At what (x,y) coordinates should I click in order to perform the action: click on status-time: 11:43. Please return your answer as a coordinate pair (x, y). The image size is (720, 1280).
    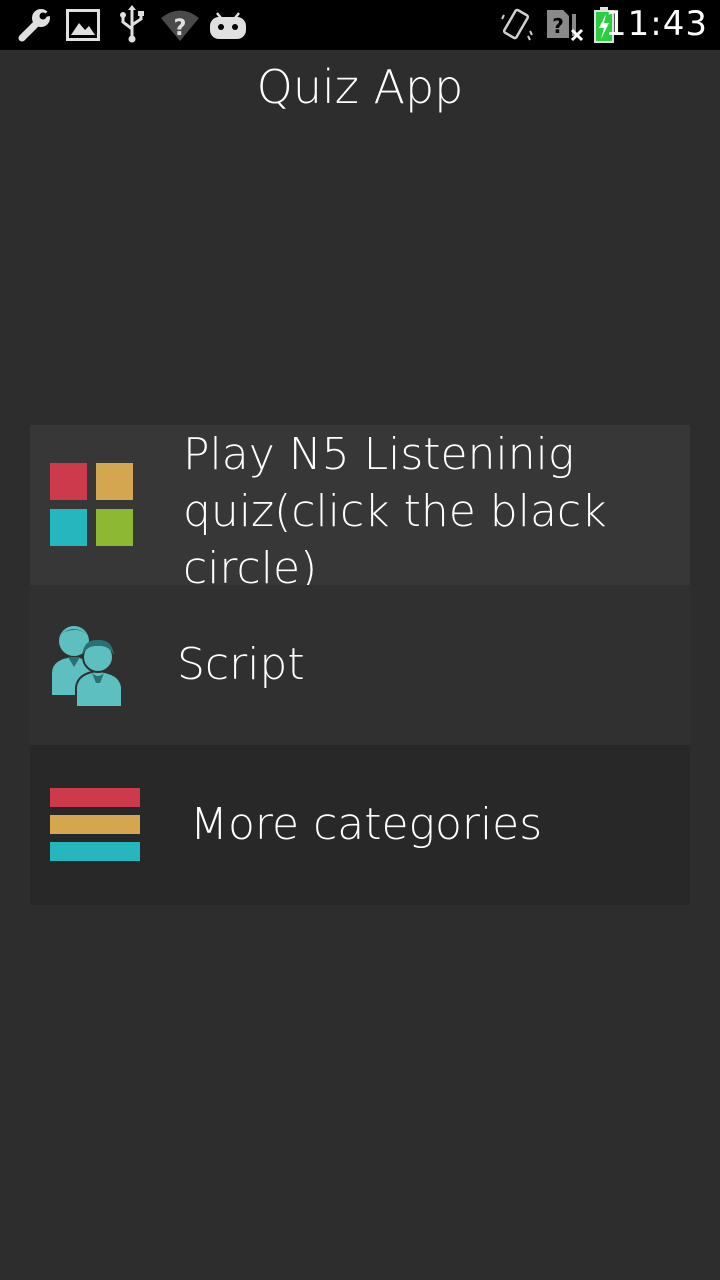
    Looking at the image, I should click on (656, 24).